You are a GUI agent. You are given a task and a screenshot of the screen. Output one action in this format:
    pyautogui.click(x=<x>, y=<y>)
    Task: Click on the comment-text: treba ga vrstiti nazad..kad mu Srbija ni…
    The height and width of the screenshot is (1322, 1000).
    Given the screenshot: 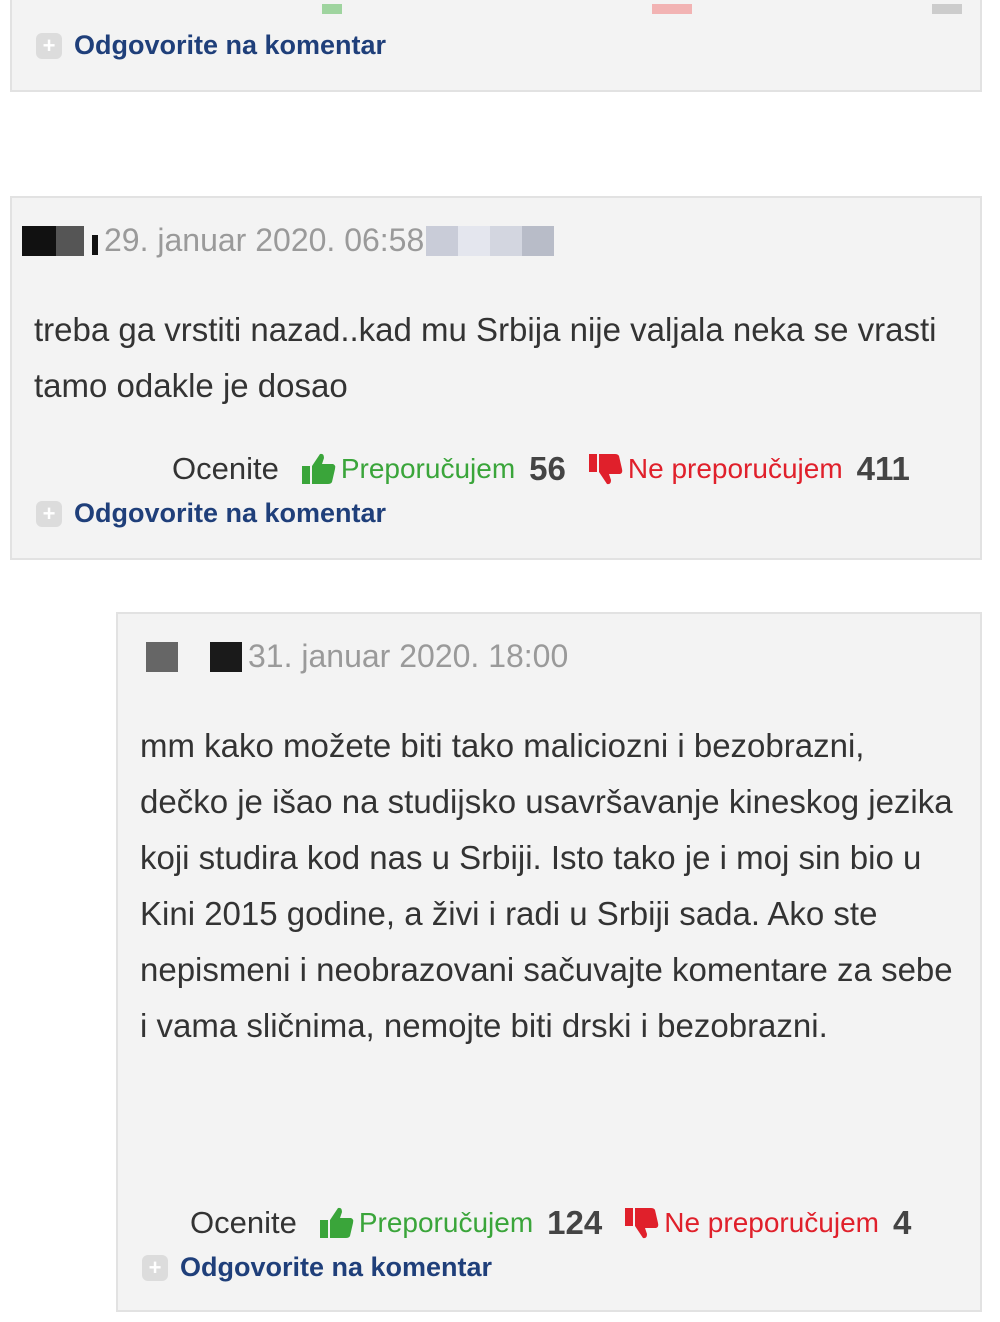 What is the action you would take?
    pyautogui.click(x=485, y=357)
    